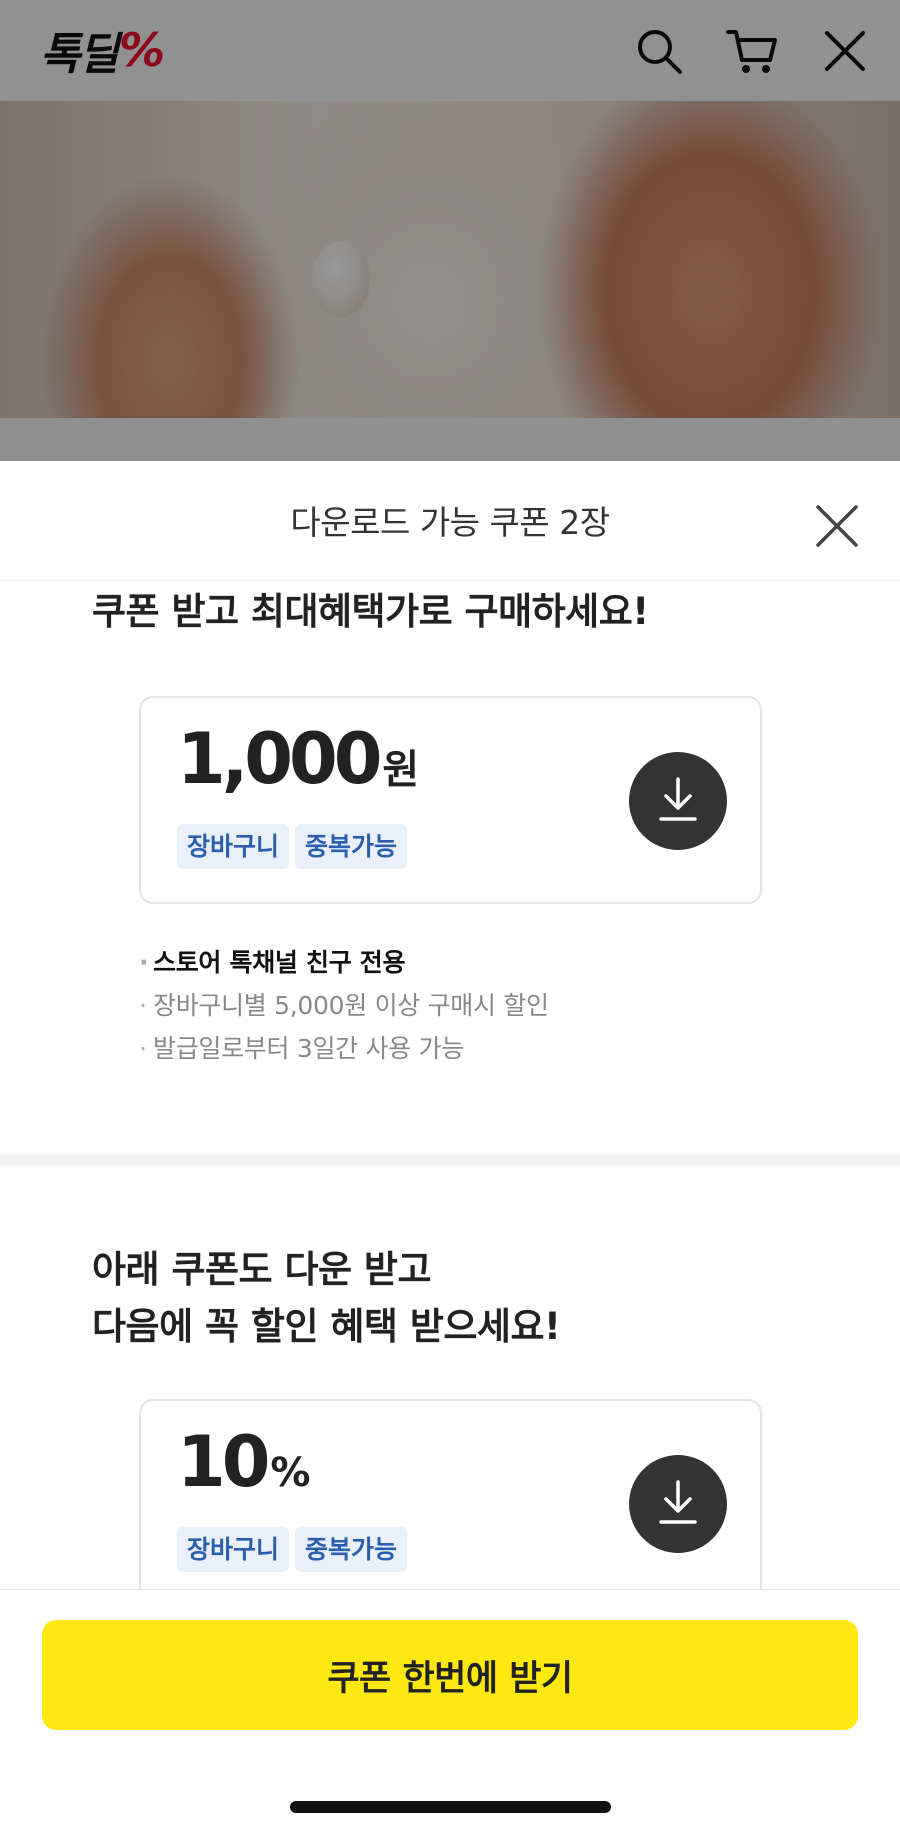 This screenshot has height=1839, width=900. I want to click on coupon-amount-unit: 원, so click(401, 770).